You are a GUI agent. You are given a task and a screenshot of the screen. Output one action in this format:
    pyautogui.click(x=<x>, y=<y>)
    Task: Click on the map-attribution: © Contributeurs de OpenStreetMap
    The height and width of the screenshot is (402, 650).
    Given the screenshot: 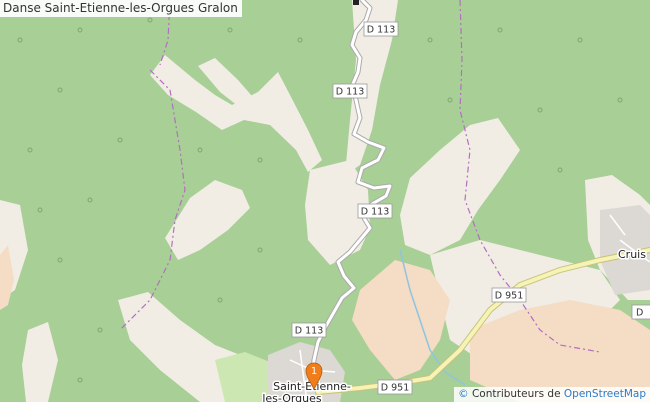 What is the action you would take?
    pyautogui.click(x=552, y=394)
    